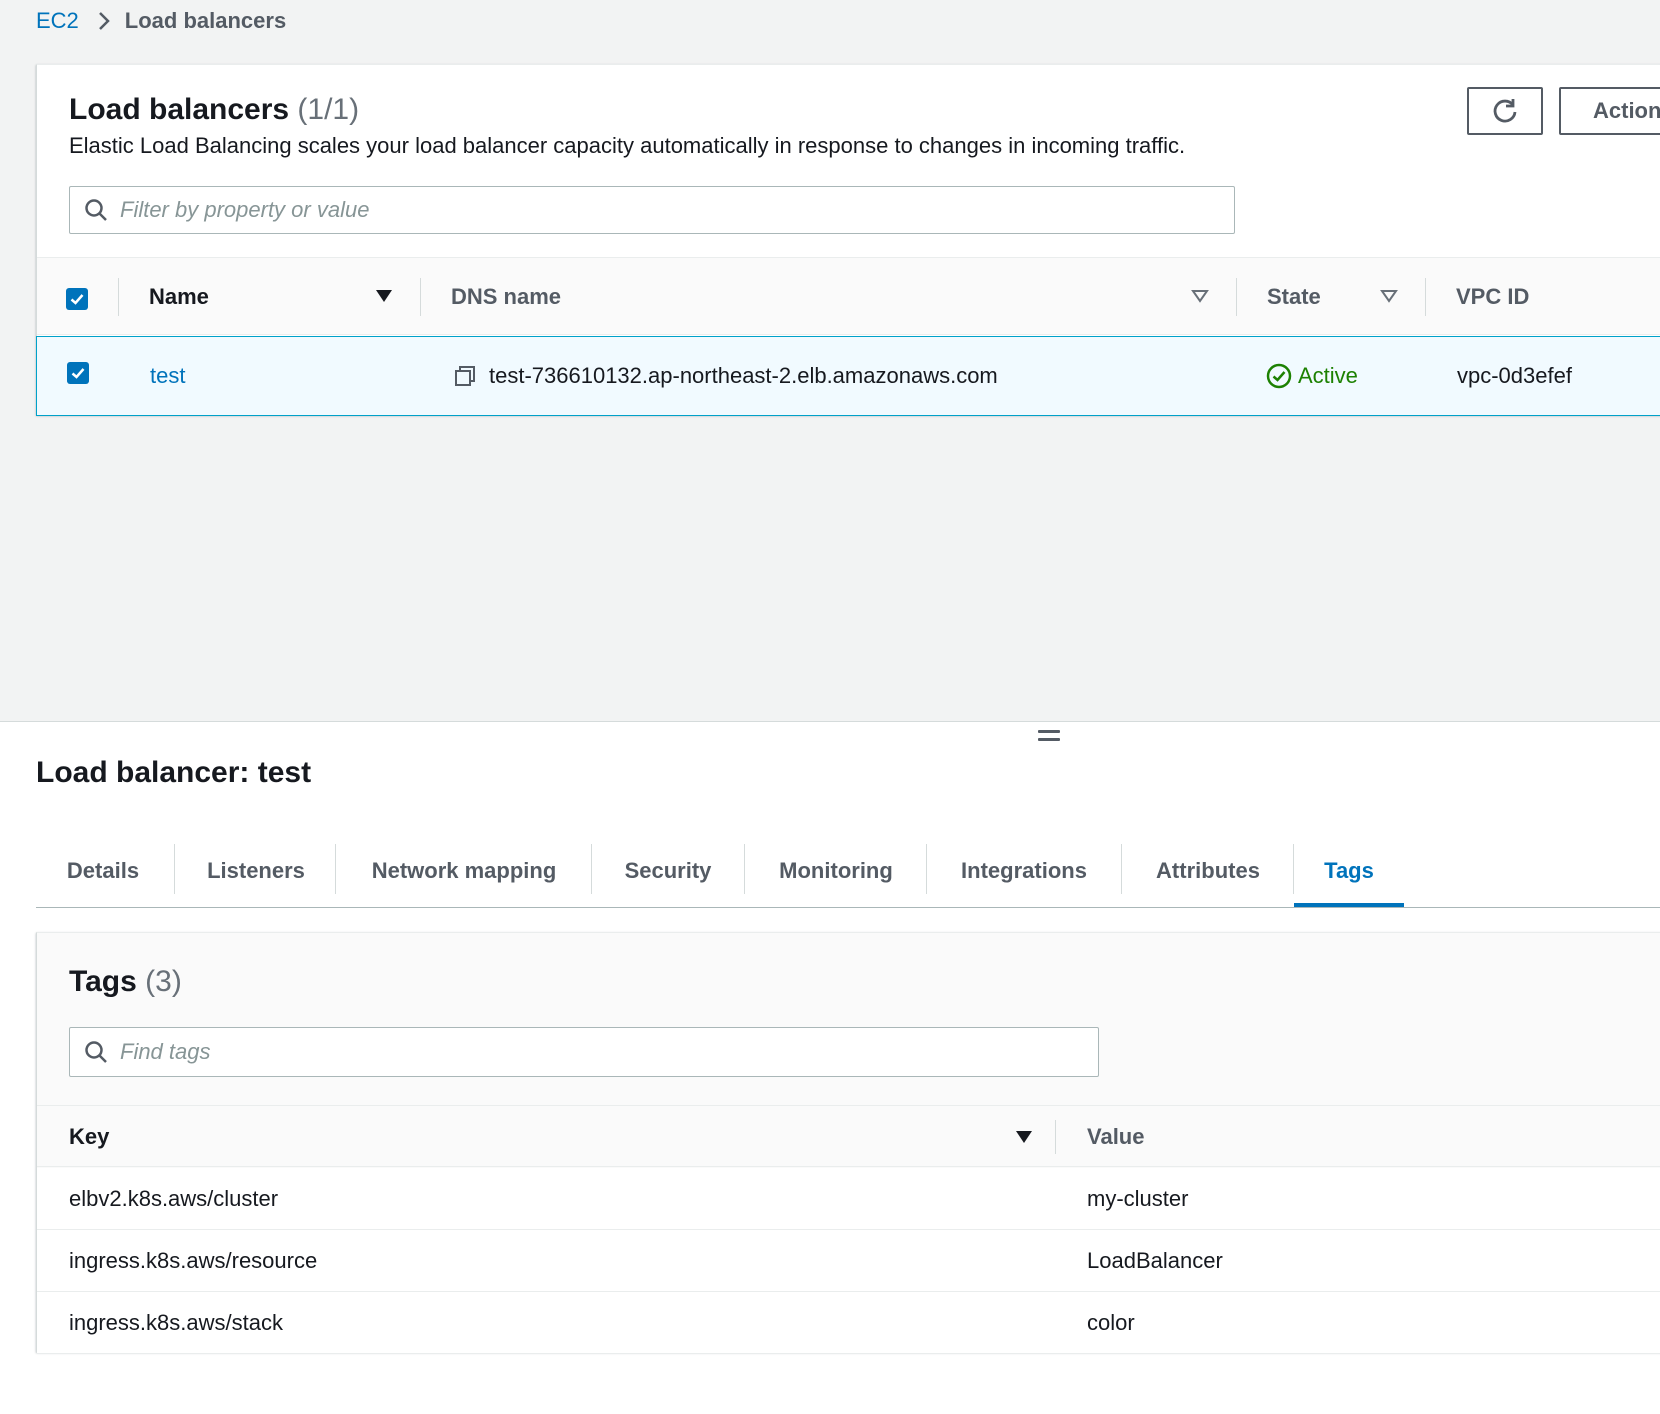 This screenshot has height=1414, width=1660. What do you see at coordinates (1111, 1322) in the screenshot?
I see `tag-value: color` at bounding box center [1111, 1322].